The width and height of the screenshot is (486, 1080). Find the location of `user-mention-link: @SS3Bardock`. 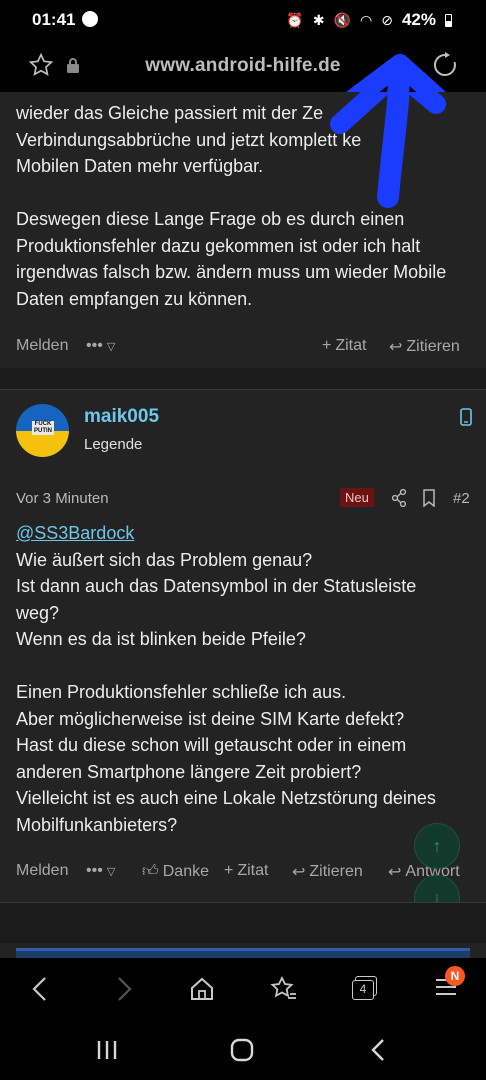

user-mention-link: @SS3Bardock is located at coordinates (75, 533).